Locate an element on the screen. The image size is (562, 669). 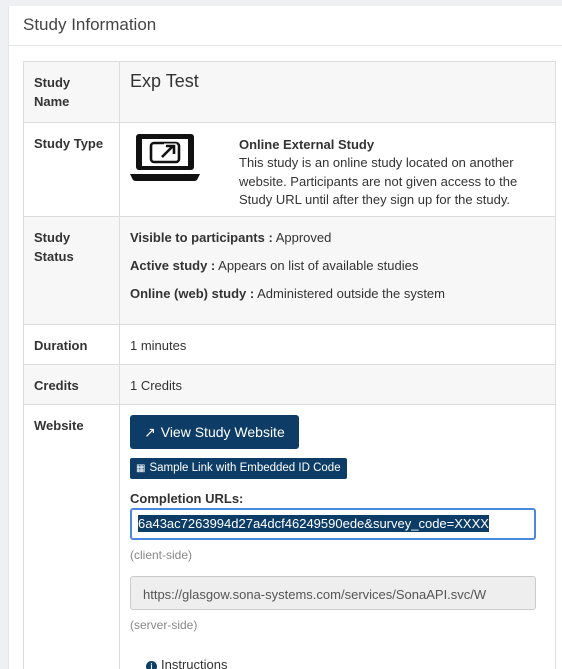
client-side-note: (client-side) is located at coordinates (161, 555).